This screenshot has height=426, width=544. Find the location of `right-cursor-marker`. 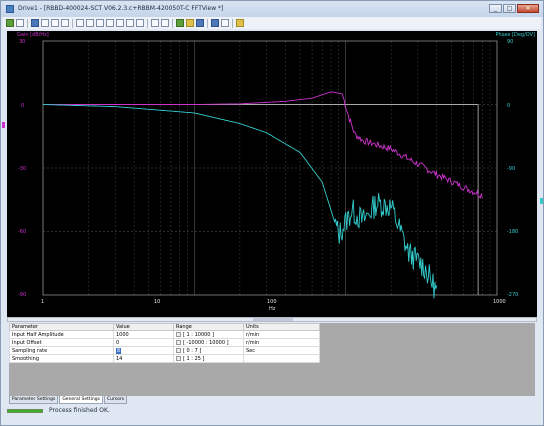

right-cursor-marker is located at coordinates (541, 201).